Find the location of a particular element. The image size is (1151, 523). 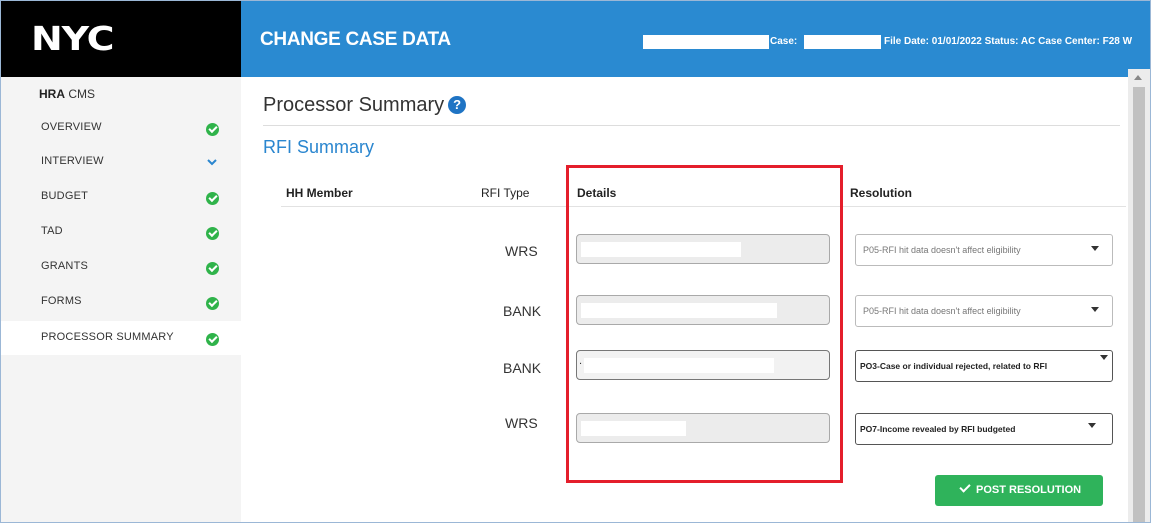

redacted-name is located at coordinates (706, 42).